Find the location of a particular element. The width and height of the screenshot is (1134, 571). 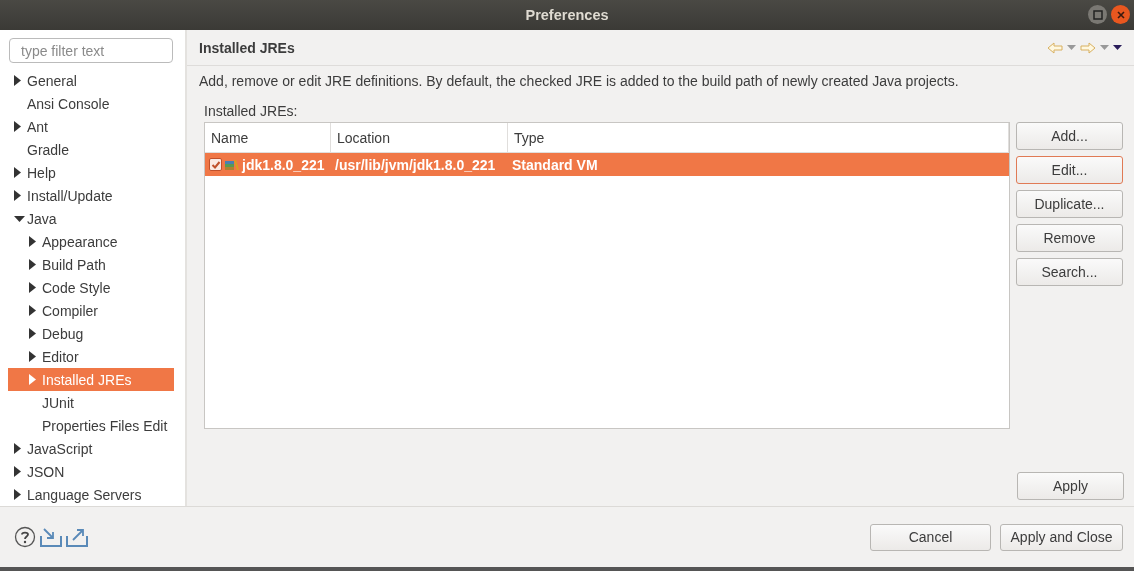

tree-item: JUnit is located at coordinates (91, 402).